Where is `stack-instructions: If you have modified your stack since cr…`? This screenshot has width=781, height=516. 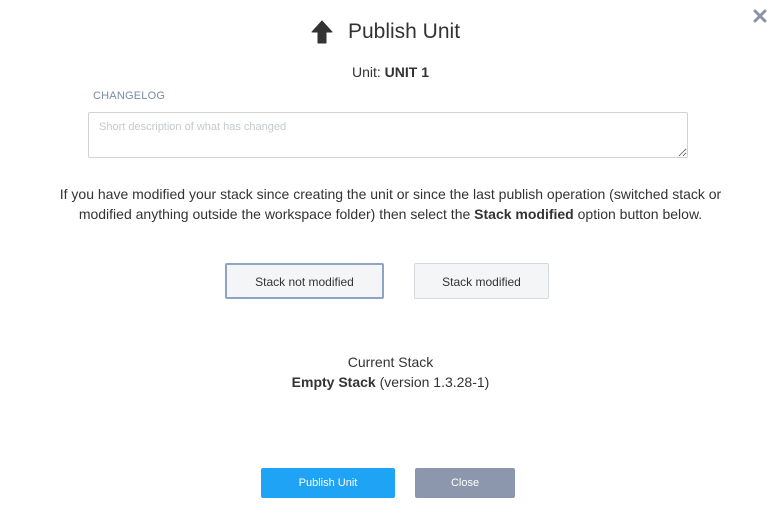 stack-instructions: If you have modified your stack since cr… is located at coordinates (390, 204).